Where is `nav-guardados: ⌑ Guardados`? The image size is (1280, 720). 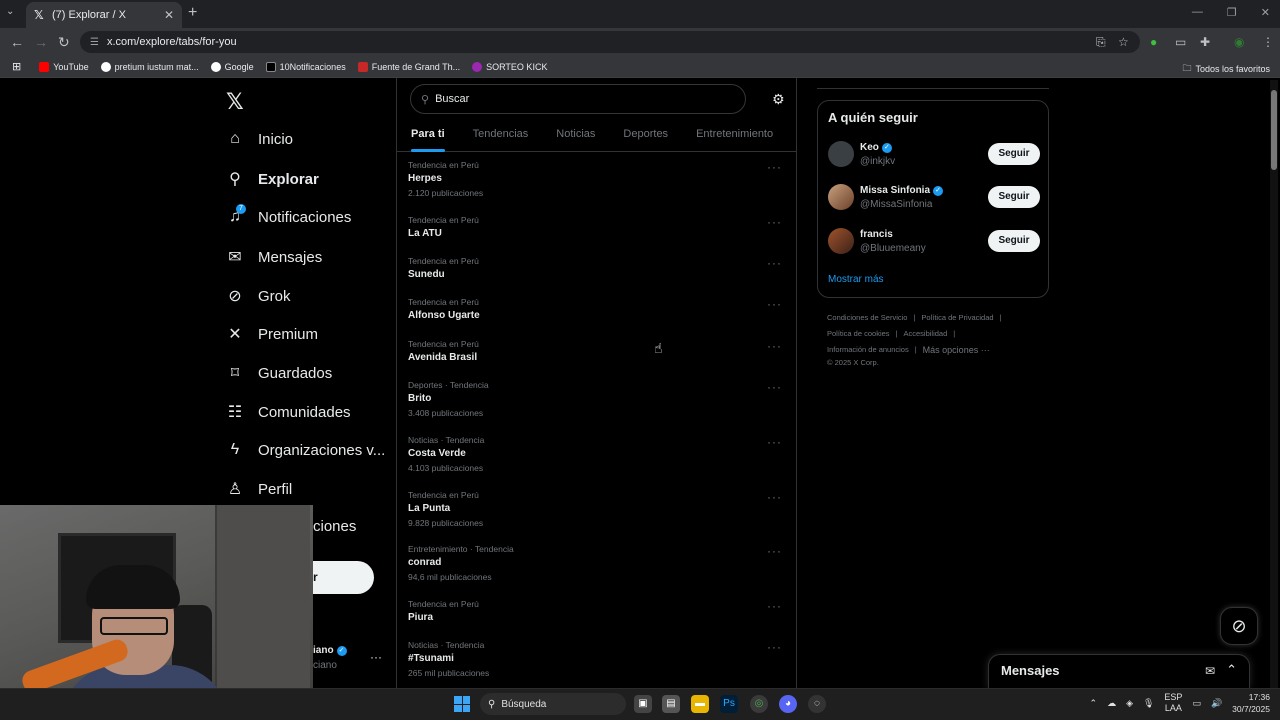 nav-guardados: ⌑ Guardados is located at coordinates (279, 373).